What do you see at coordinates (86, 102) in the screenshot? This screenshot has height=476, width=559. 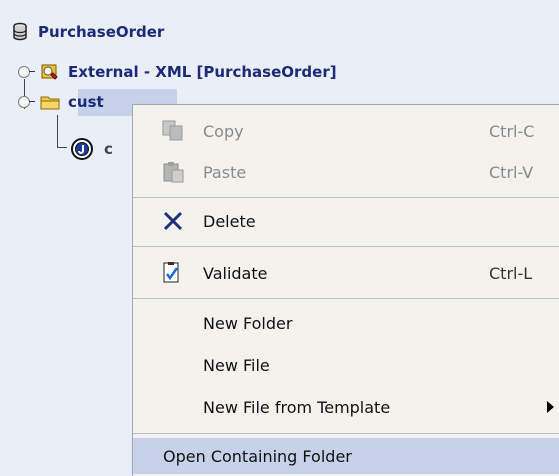 I see `tree-node-folder-label: cust` at bounding box center [86, 102].